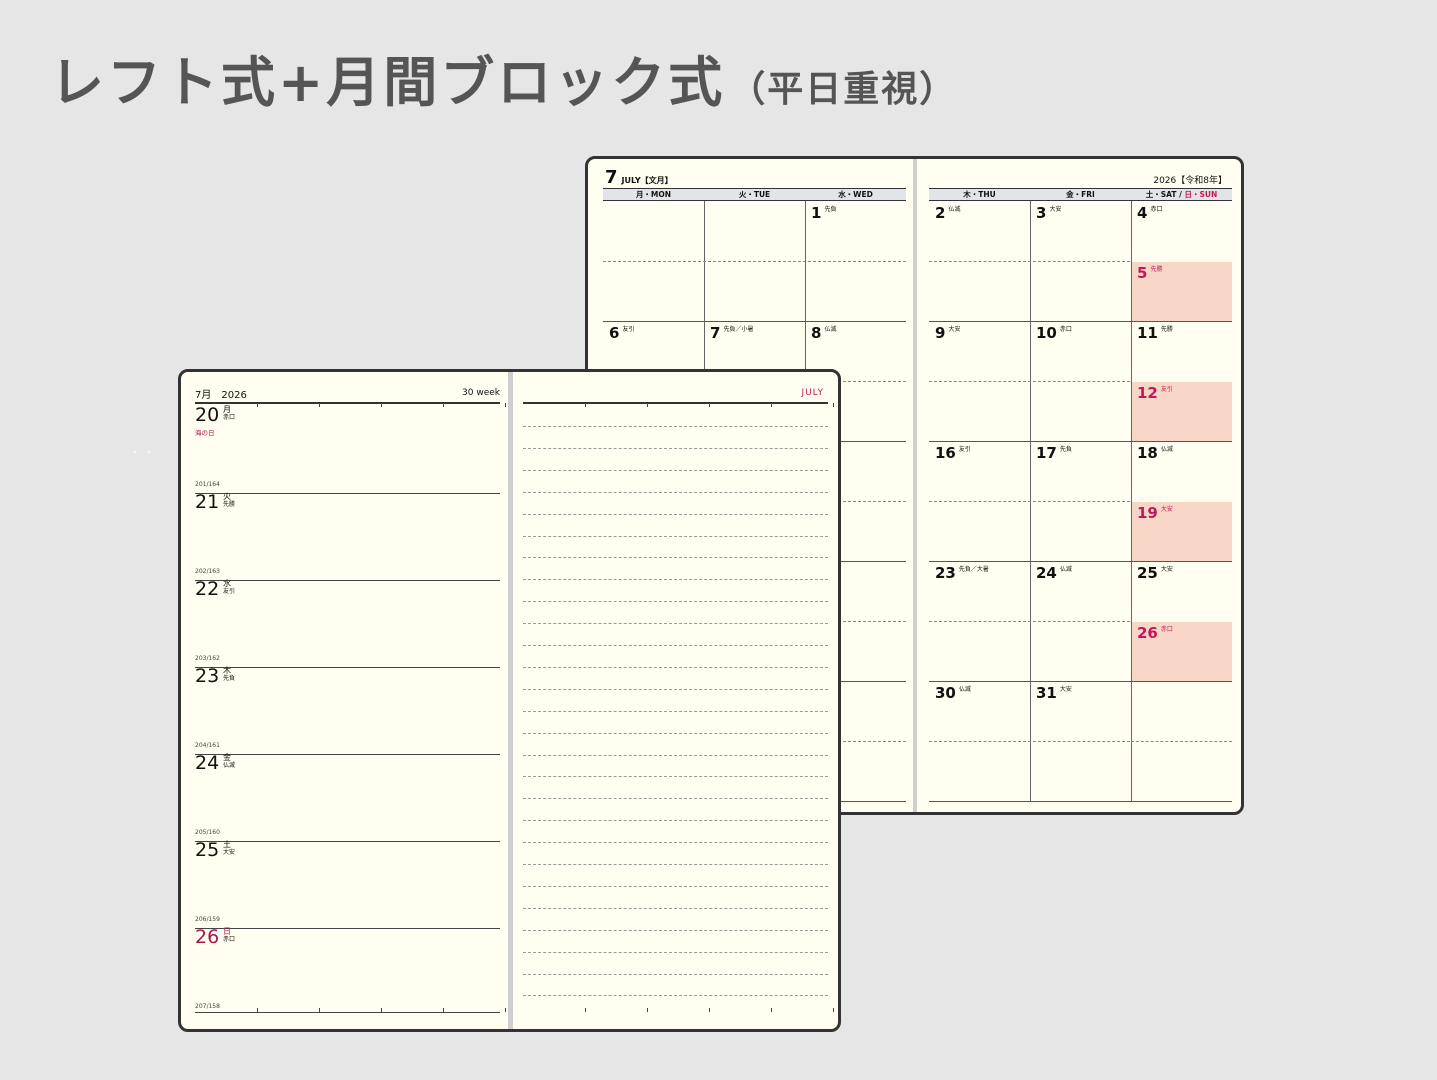 The height and width of the screenshot is (1080, 1437). I want to click on weekly-week-label: 30 week, so click(481, 393).